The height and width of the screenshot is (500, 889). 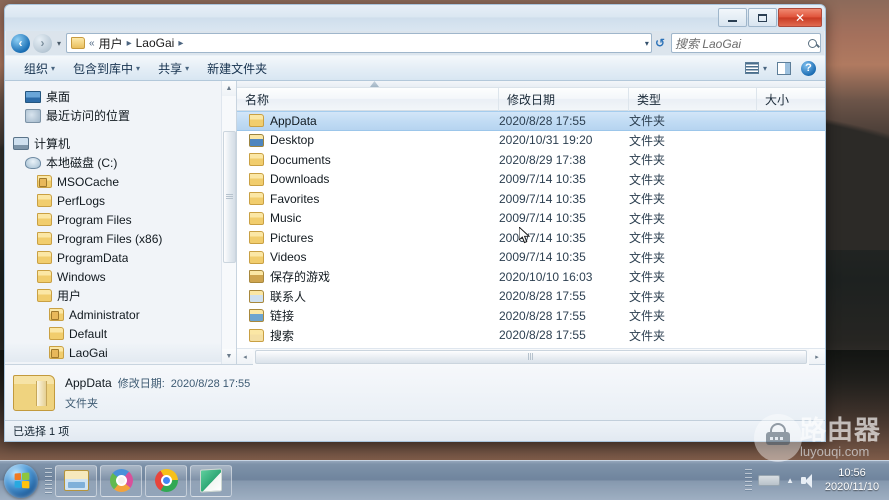 What do you see at coordinates (120, 333) in the screenshot?
I see `sidebar-item-default: Default` at bounding box center [120, 333].